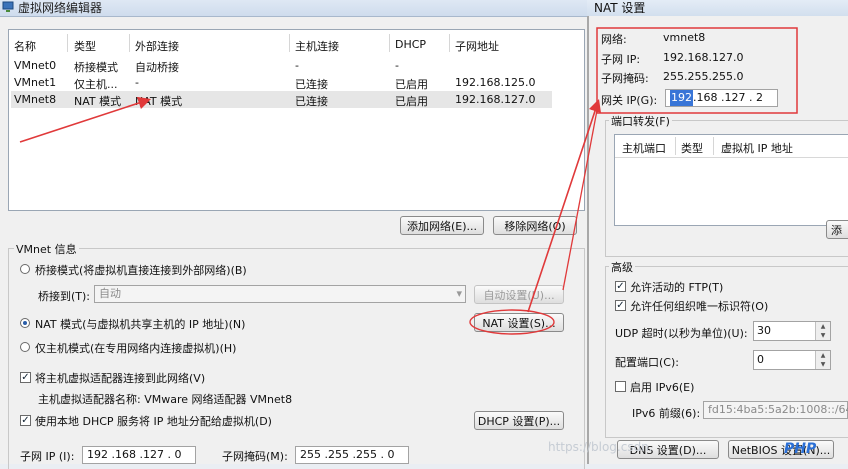 Image resolution: width=848 pixels, height=469 pixels. Describe the element at coordinates (757, 148) in the screenshot. I see `column-header-vm-ip: 虚拟机 IP 地址` at that location.